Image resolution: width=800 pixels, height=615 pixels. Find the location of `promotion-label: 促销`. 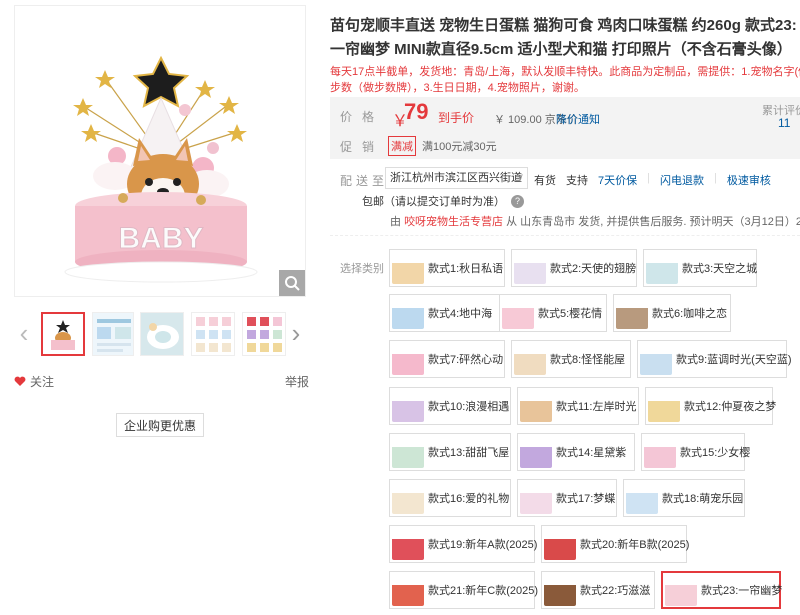

promotion-label: 促销 is located at coordinates (362, 147).